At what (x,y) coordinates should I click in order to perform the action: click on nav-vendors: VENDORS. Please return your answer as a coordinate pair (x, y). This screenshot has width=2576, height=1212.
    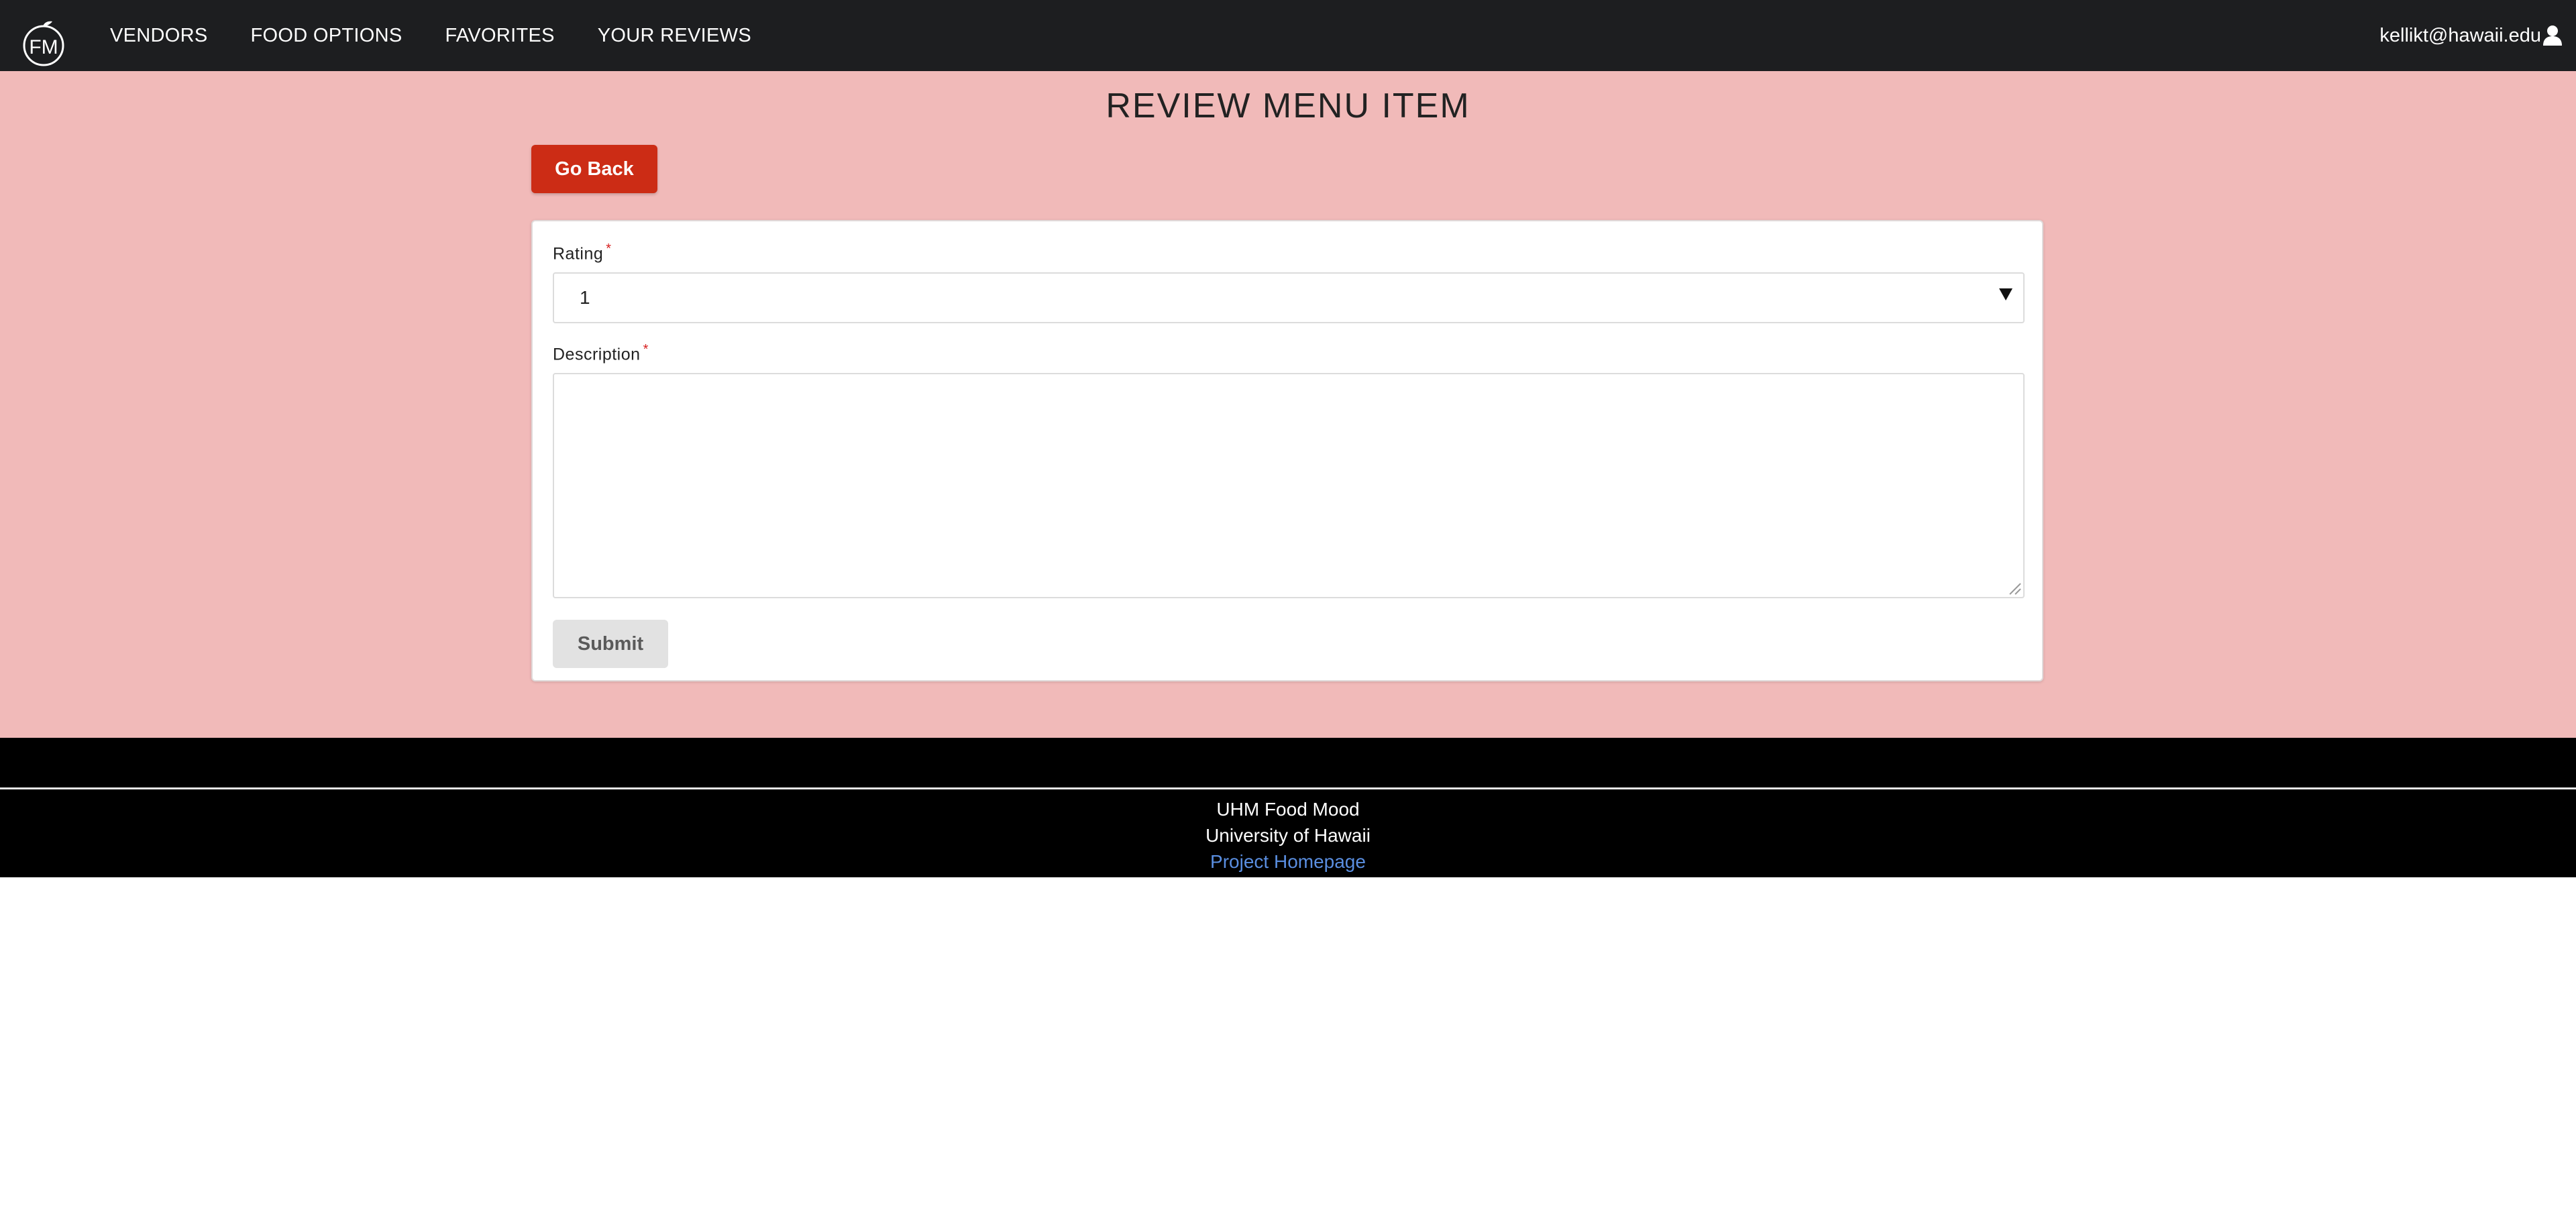
    Looking at the image, I should click on (159, 36).